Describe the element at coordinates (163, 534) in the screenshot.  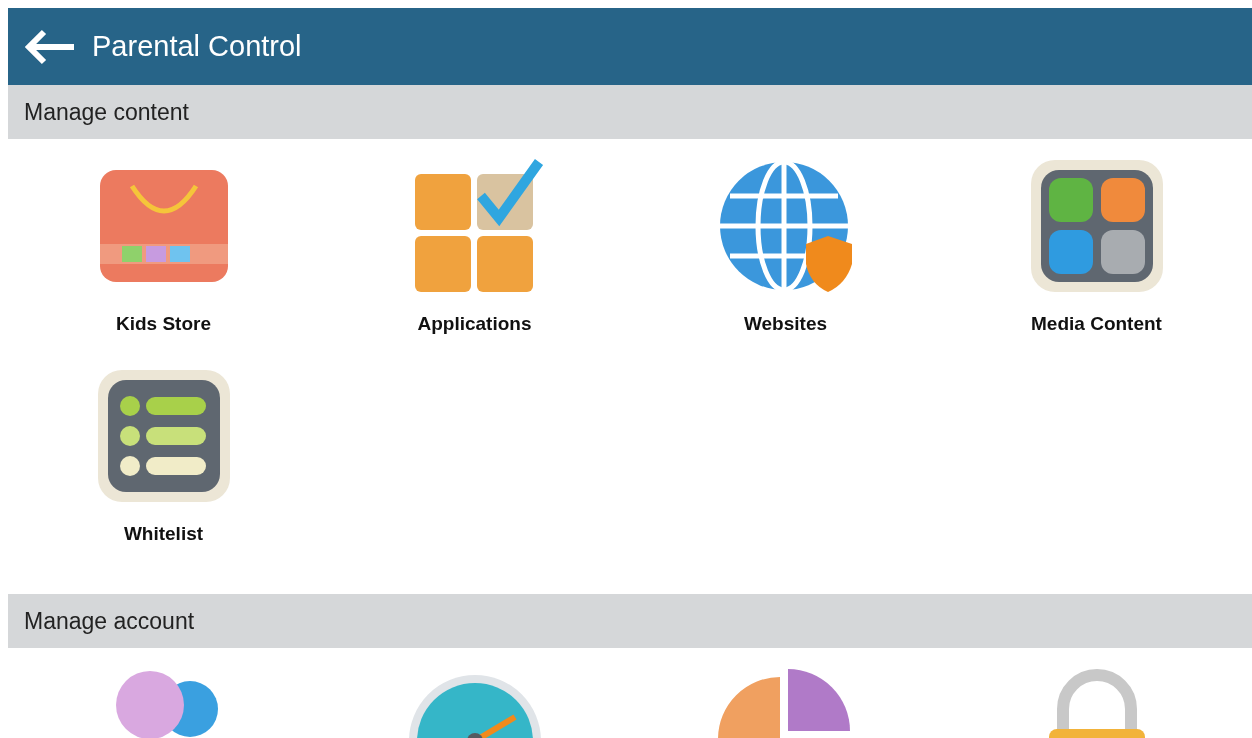
I see `tile-label: Whitelist` at that location.